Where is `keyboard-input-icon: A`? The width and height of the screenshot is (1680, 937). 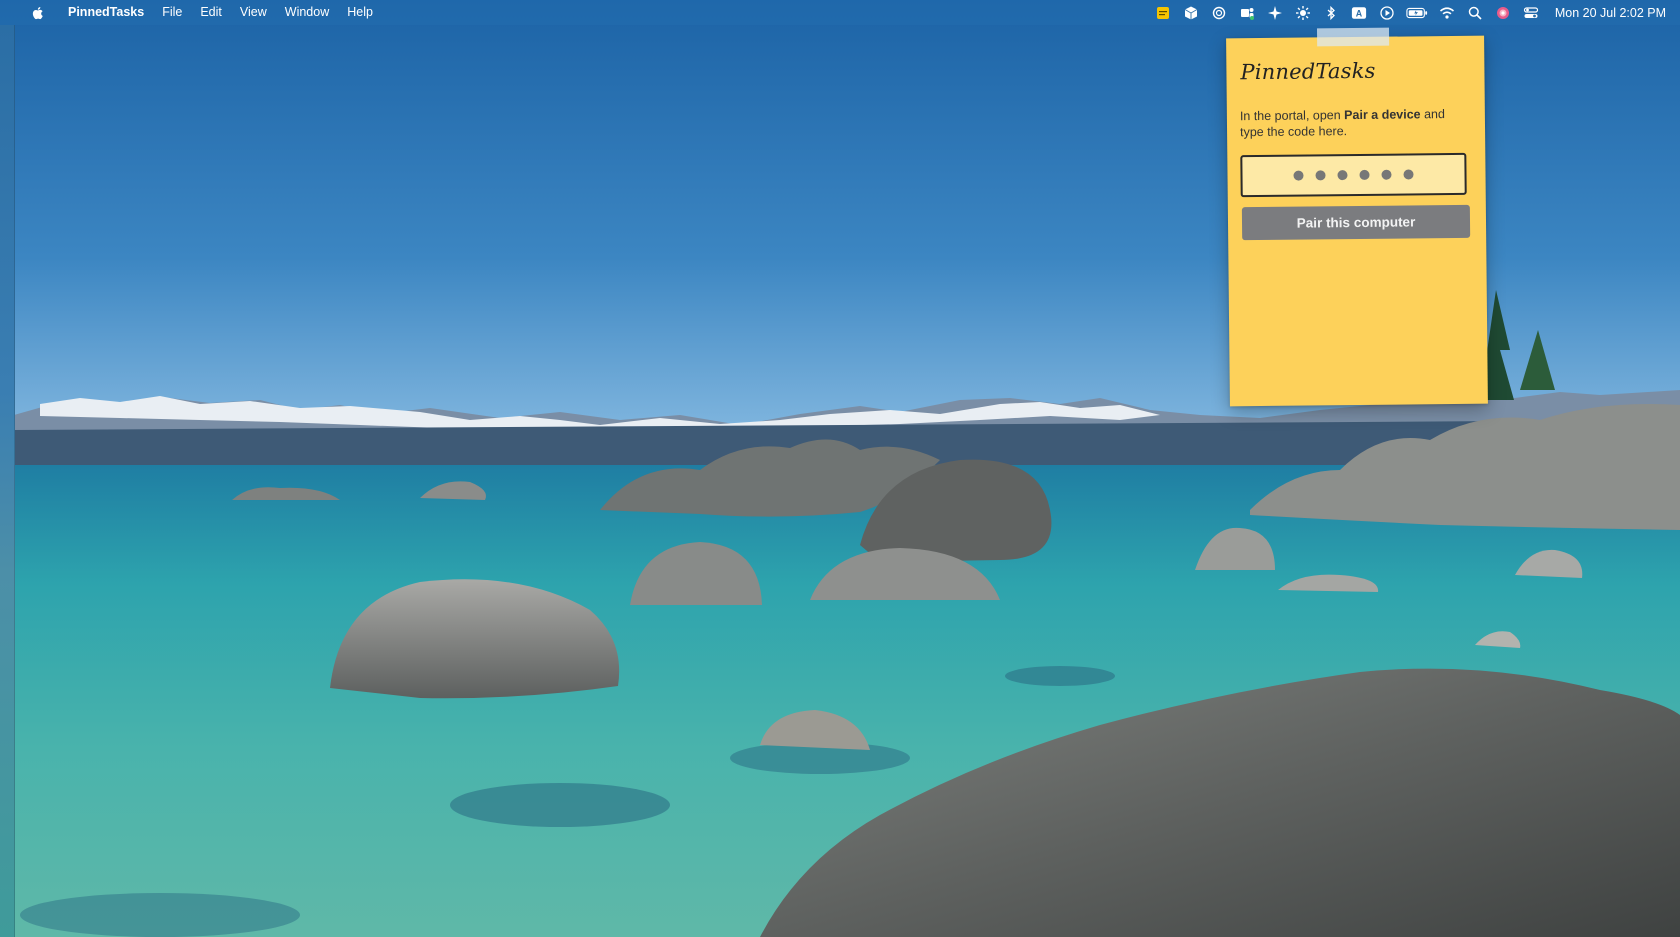
keyboard-input-icon: A is located at coordinates (1359, 13).